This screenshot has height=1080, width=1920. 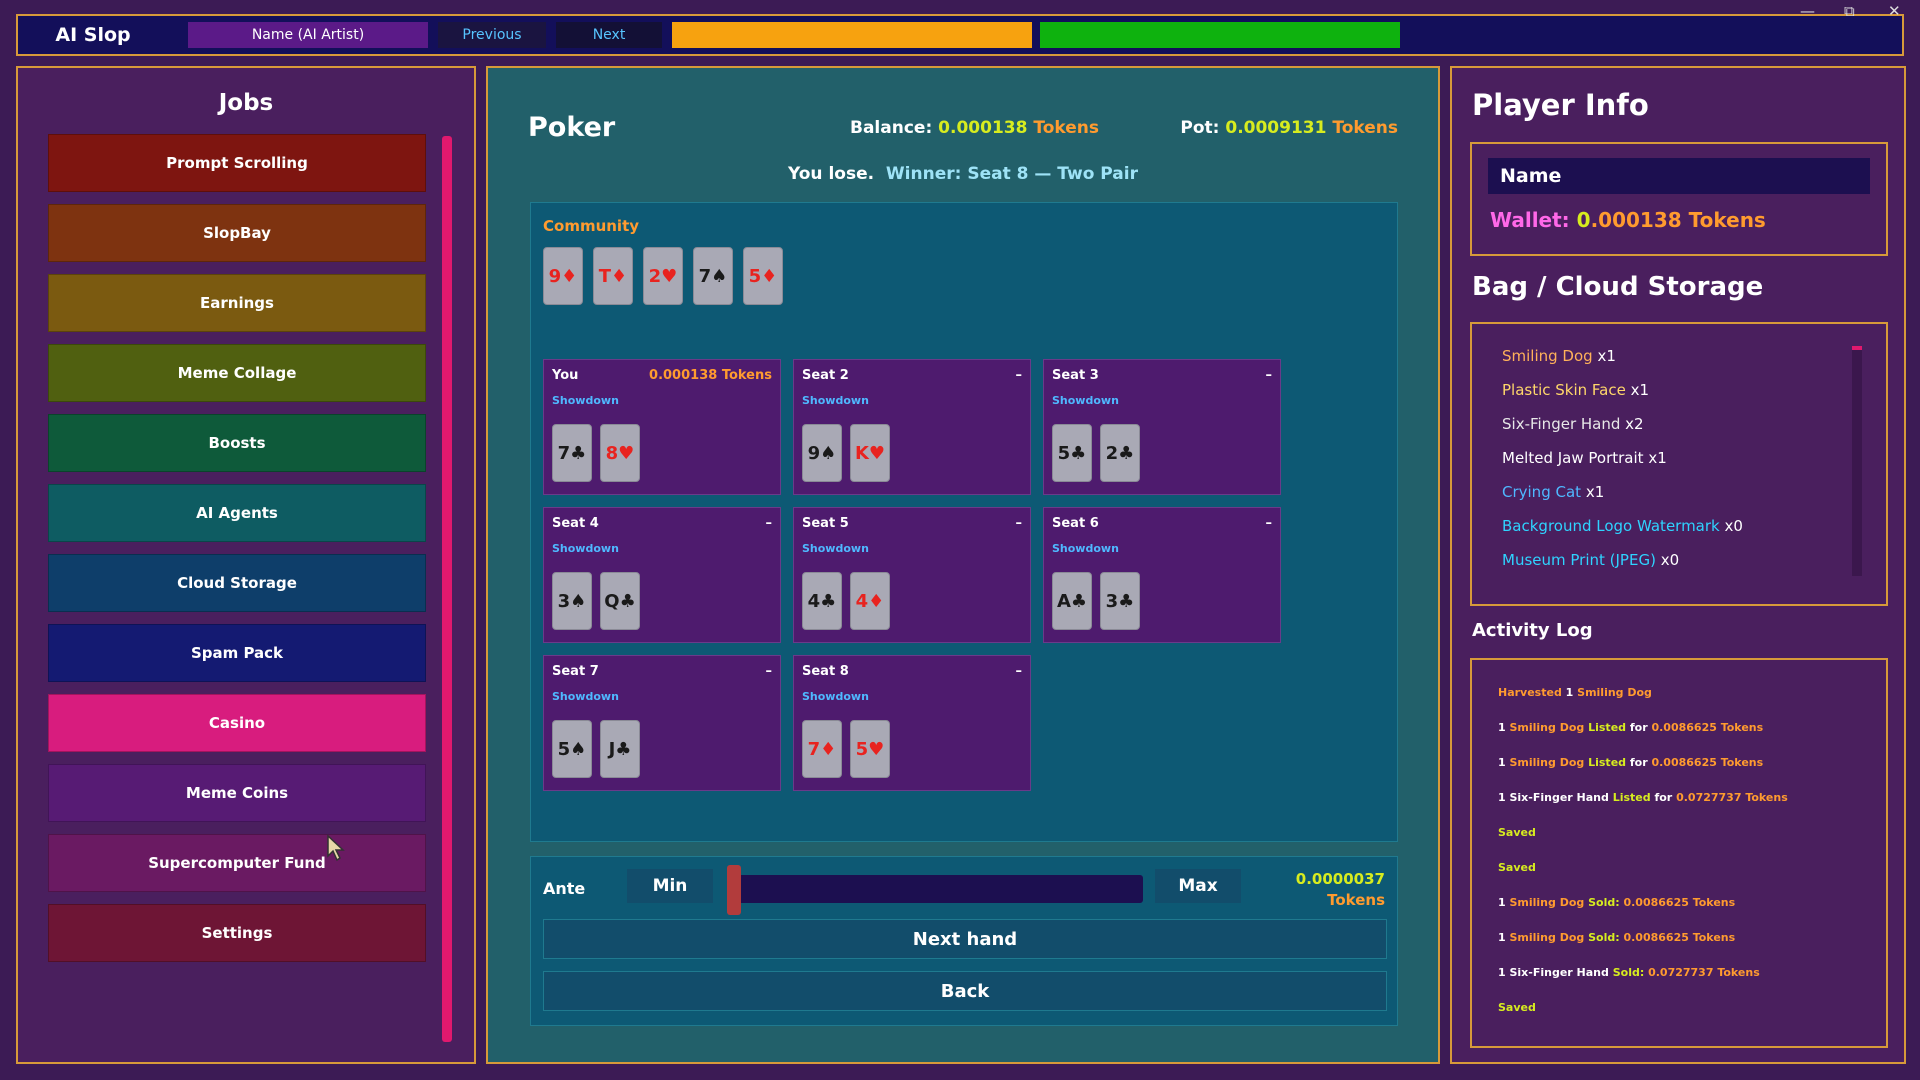 What do you see at coordinates (1560, 105) in the screenshot?
I see `player-info-title: Player Info` at bounding box center [1560, 105].